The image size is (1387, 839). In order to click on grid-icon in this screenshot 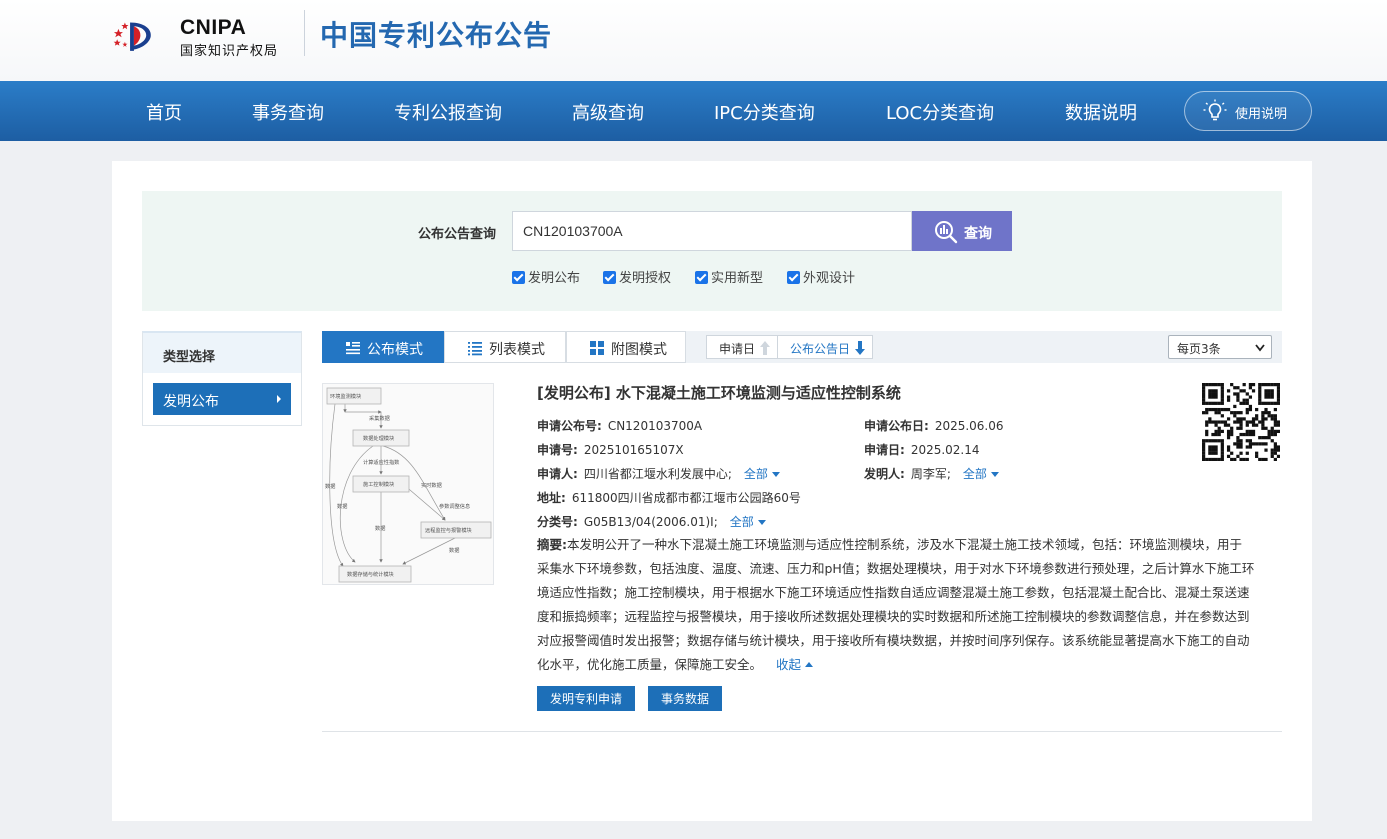, I will do `click(597, 348)`.